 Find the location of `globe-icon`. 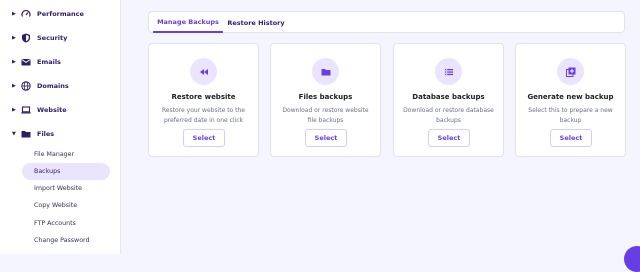

globe-icon is located at coordinates (26, 86).